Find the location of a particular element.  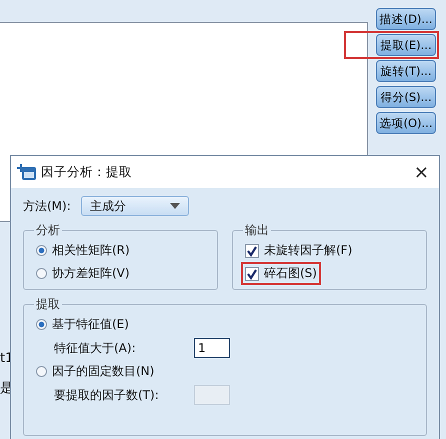

field-label: 特征值大于(A): is located at coordinates (95, 348).